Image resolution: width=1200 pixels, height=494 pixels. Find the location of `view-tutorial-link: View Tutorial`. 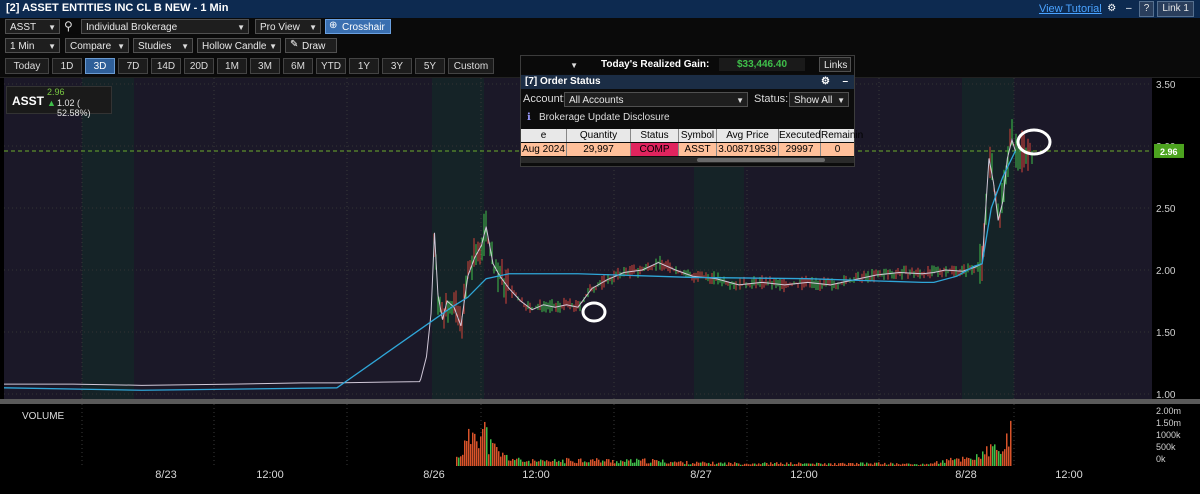

view-tutorial-link: View Tutorial is located at coordinates (1070, 9).